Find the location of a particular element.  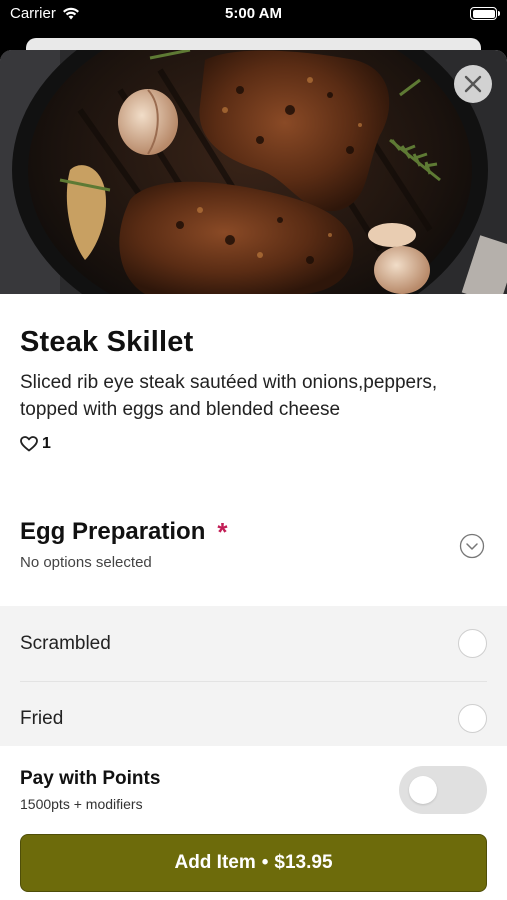

option-fried: Fried is located at coordinates (253, 718).